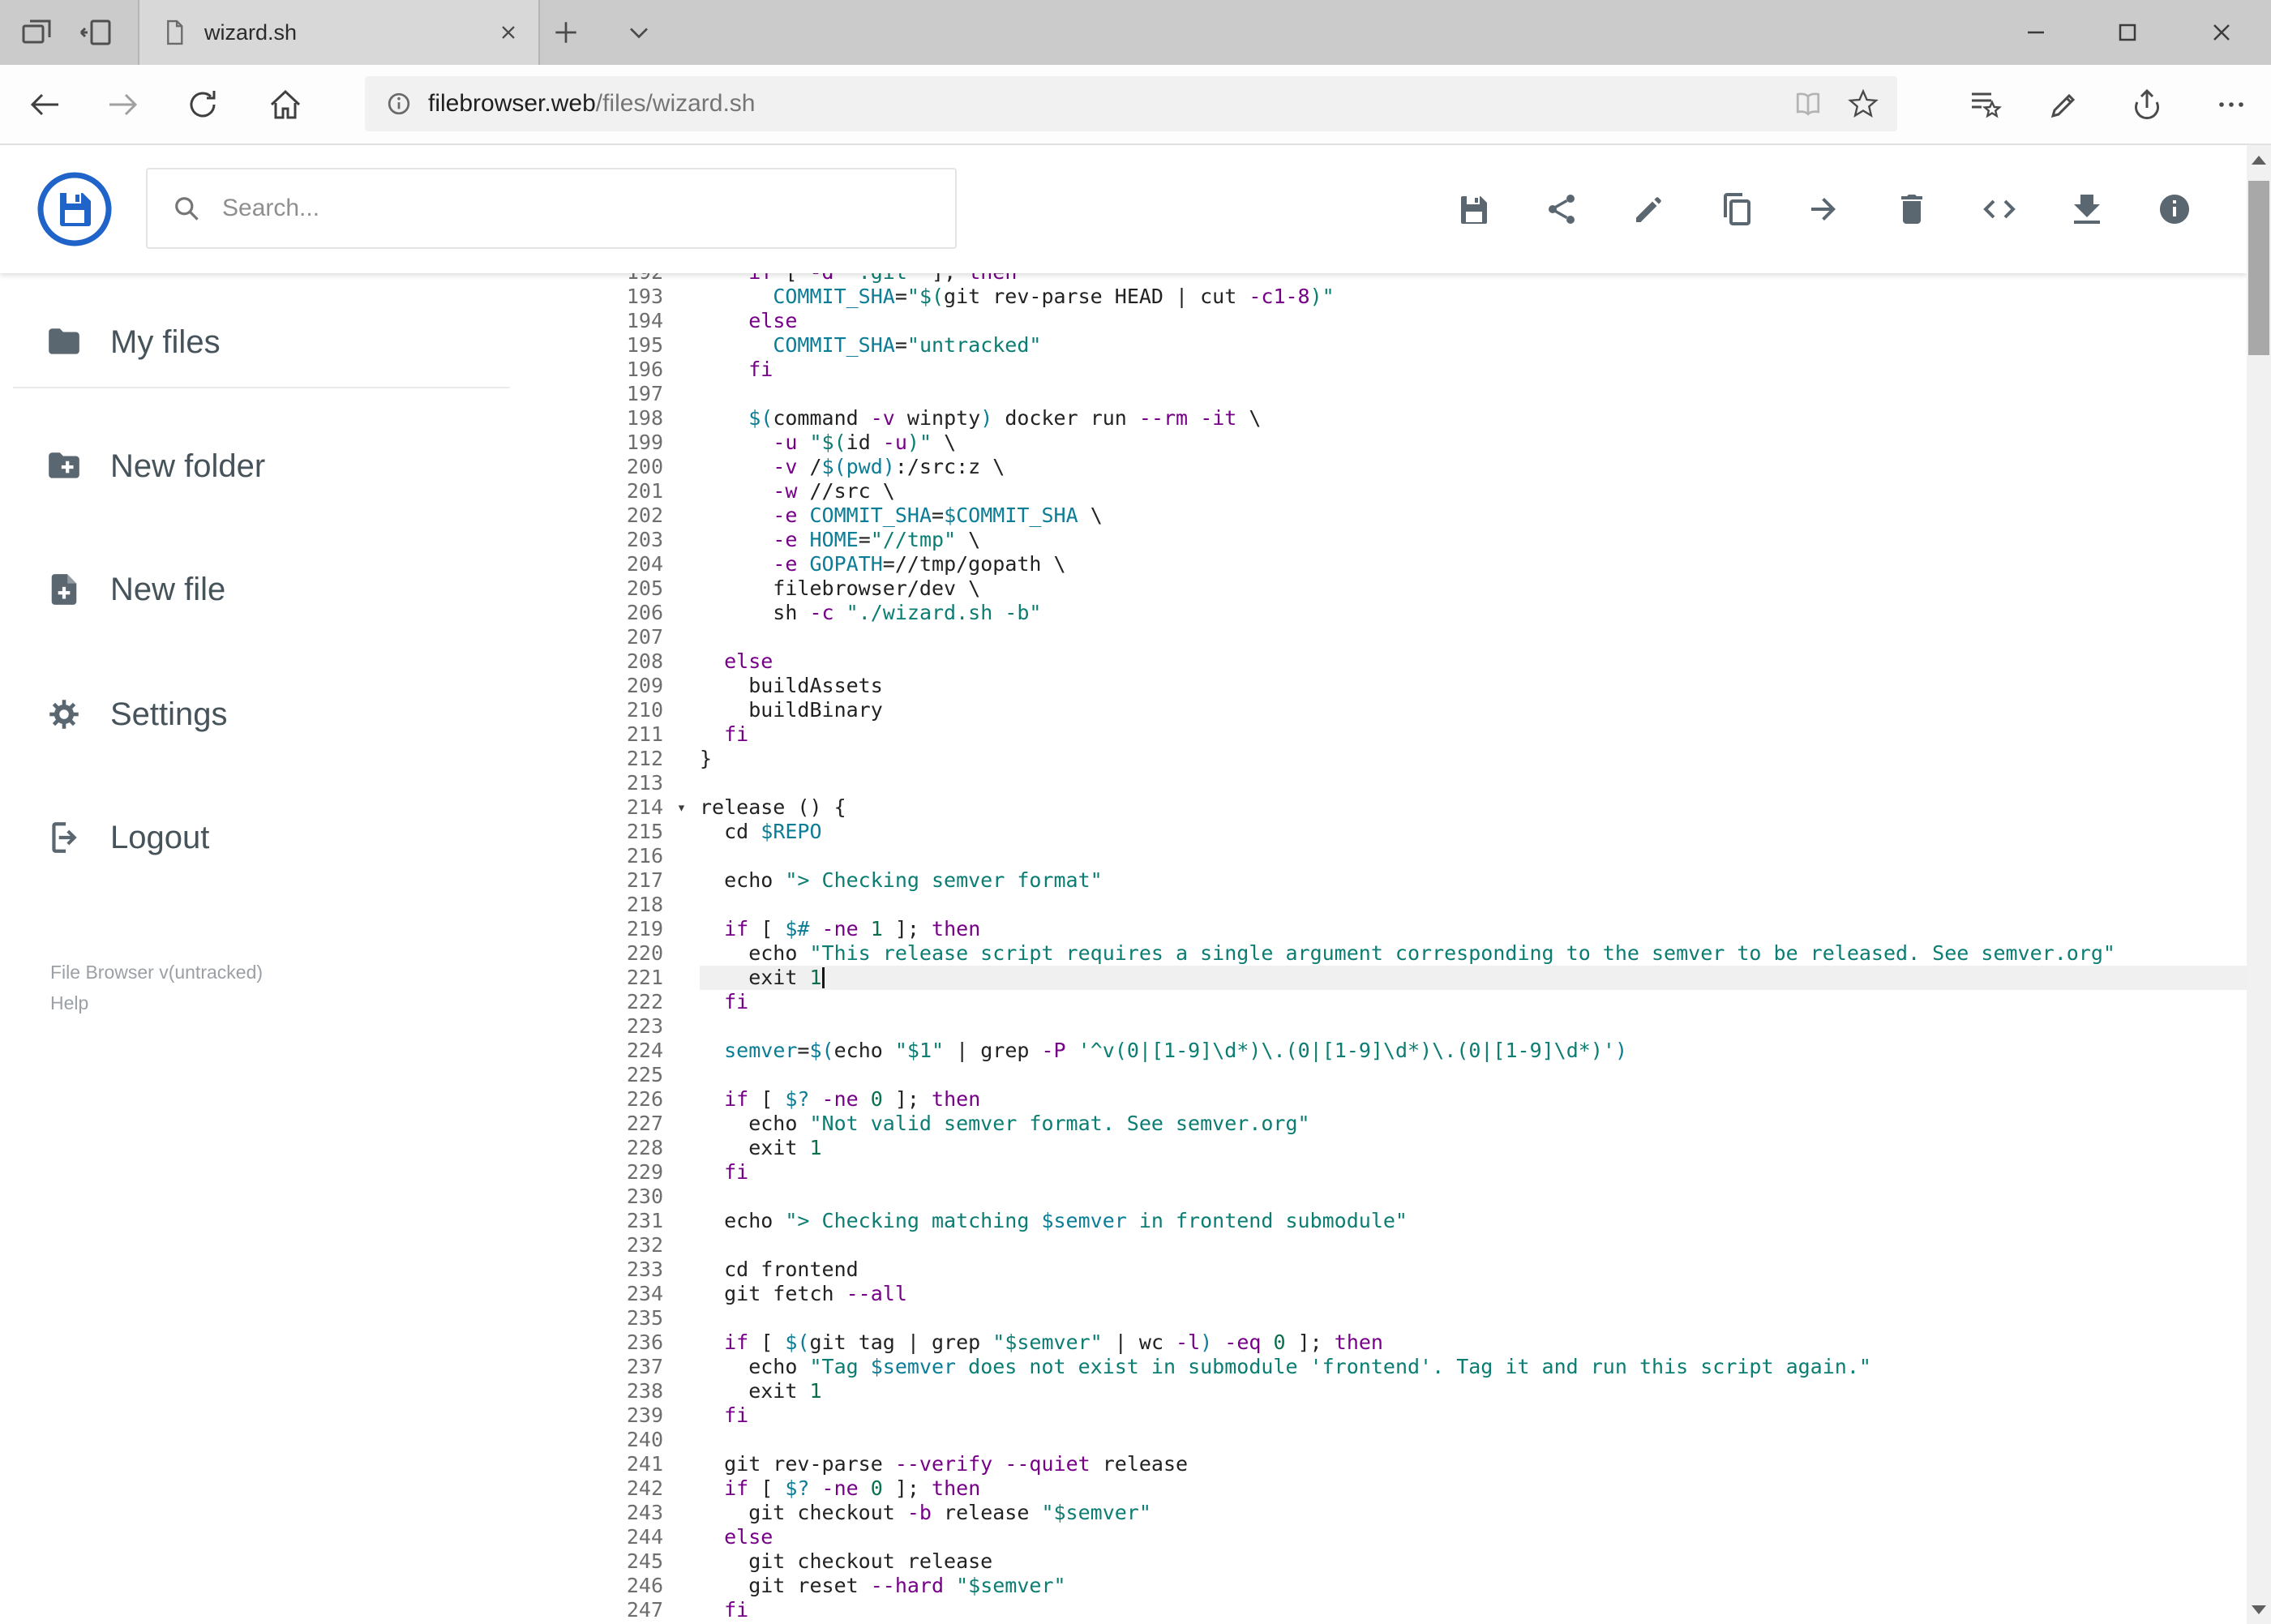 This screenshot has height=1624, width=2271. What do you see at coordinates (1385, 1440) in the screenshot?
I see `code-line: 240` at bounding box center [1385, 1440].